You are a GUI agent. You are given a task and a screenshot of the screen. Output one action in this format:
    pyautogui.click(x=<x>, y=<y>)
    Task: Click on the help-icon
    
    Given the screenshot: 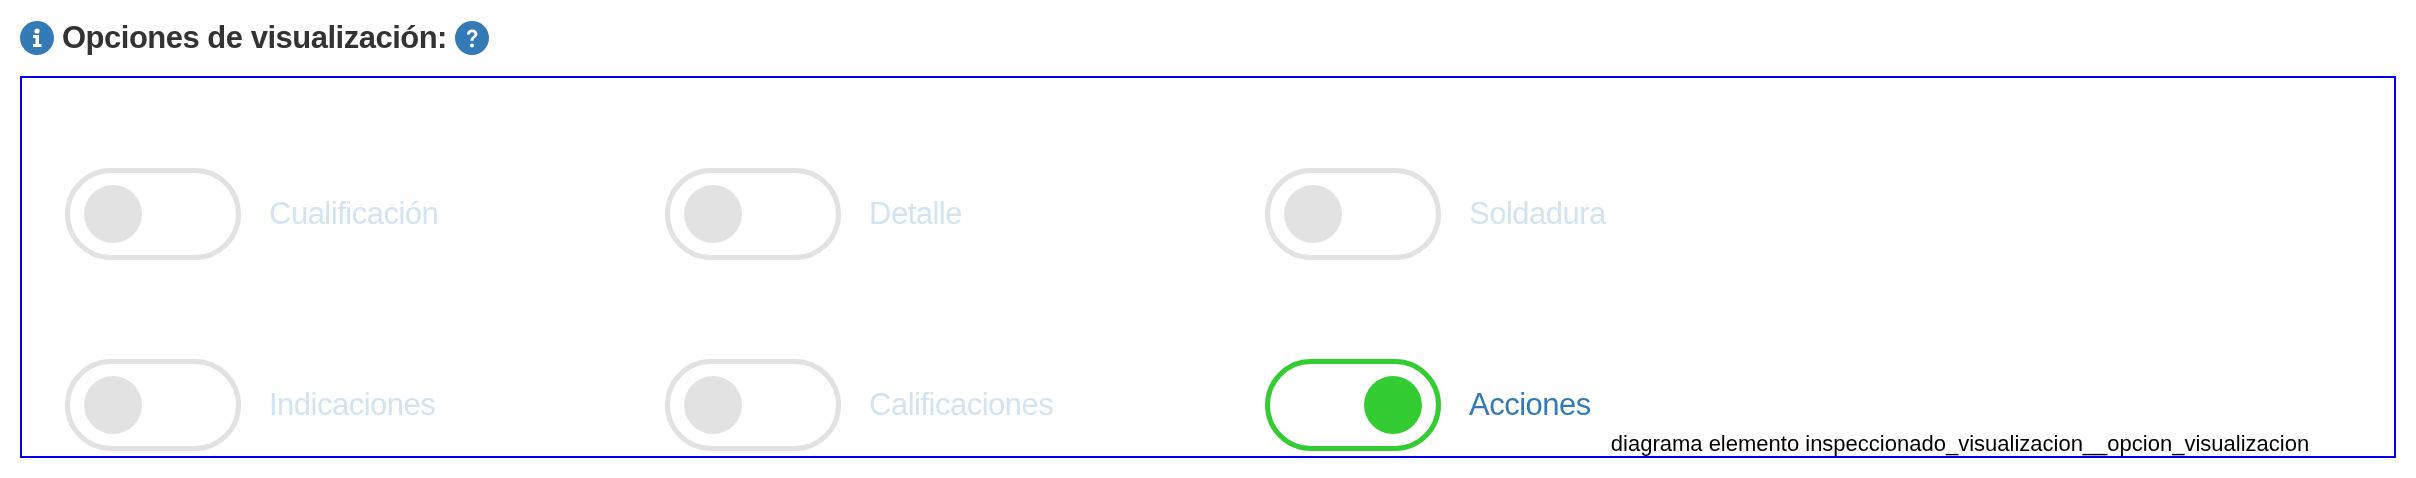 What is the action you would take?
    pyautogui.click(x=471, y=38)
    